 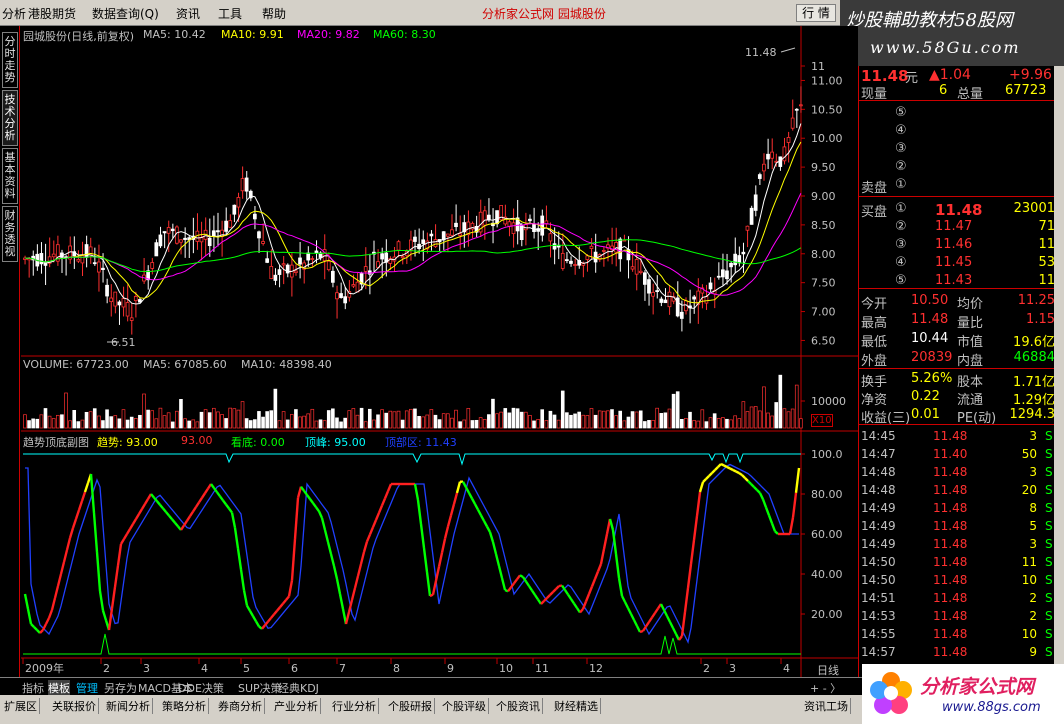 What do you see at coordinates (125, 13) in the screenshot?
I see `menu-data-query: 数据查询(Q)` at bounding box center [125, 13].